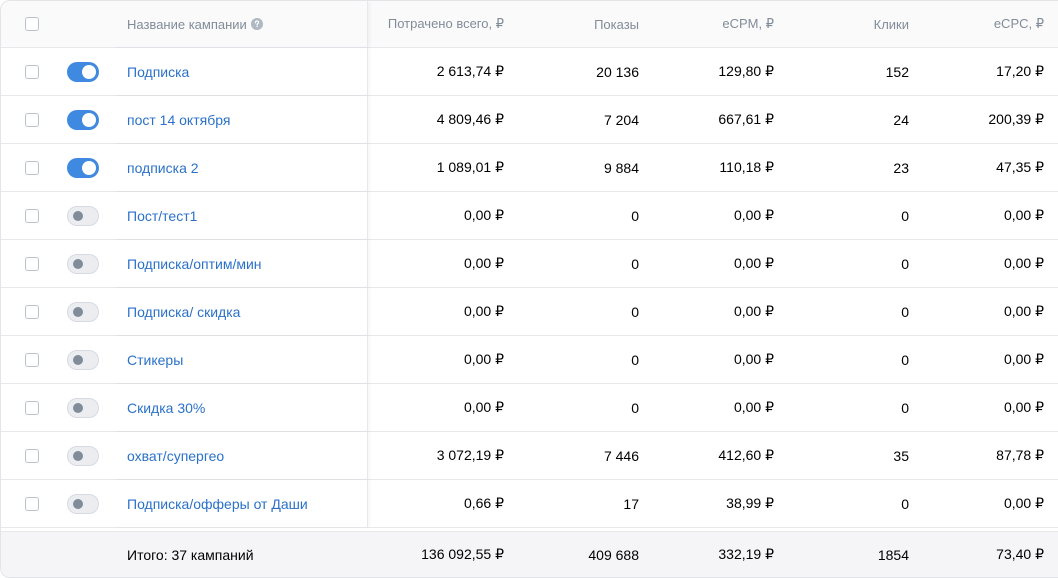 This screenshot has width=1058, height=578. I want to click on column-header-impressions: Показы, so click(585, 24).